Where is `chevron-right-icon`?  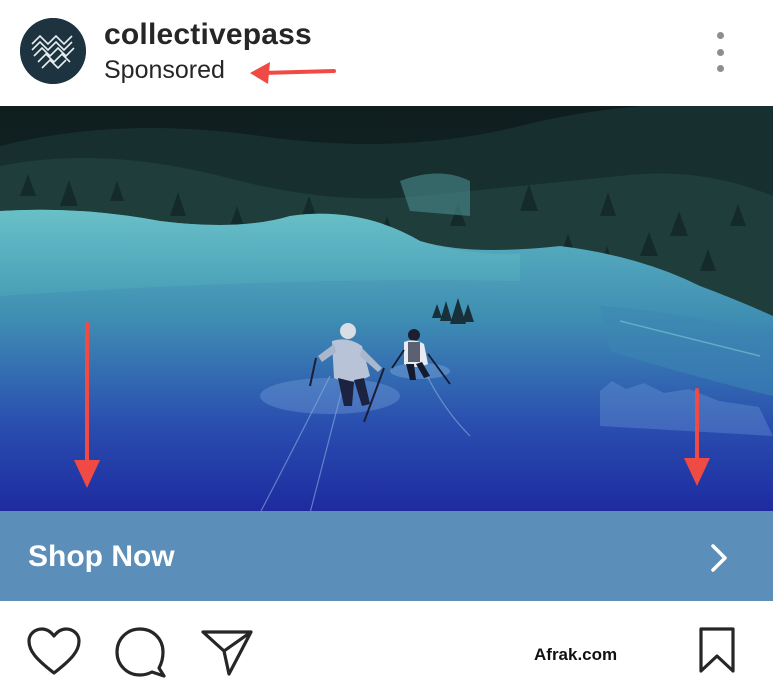
chevron-right-icon is located at coordinates (720, 558).